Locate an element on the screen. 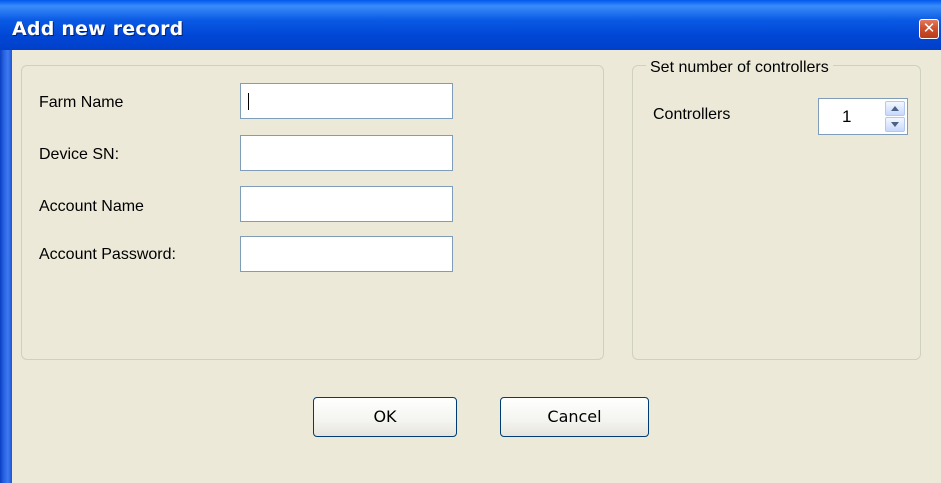  title-bar: Add new record ✕ is located at coordinates (470, 25).